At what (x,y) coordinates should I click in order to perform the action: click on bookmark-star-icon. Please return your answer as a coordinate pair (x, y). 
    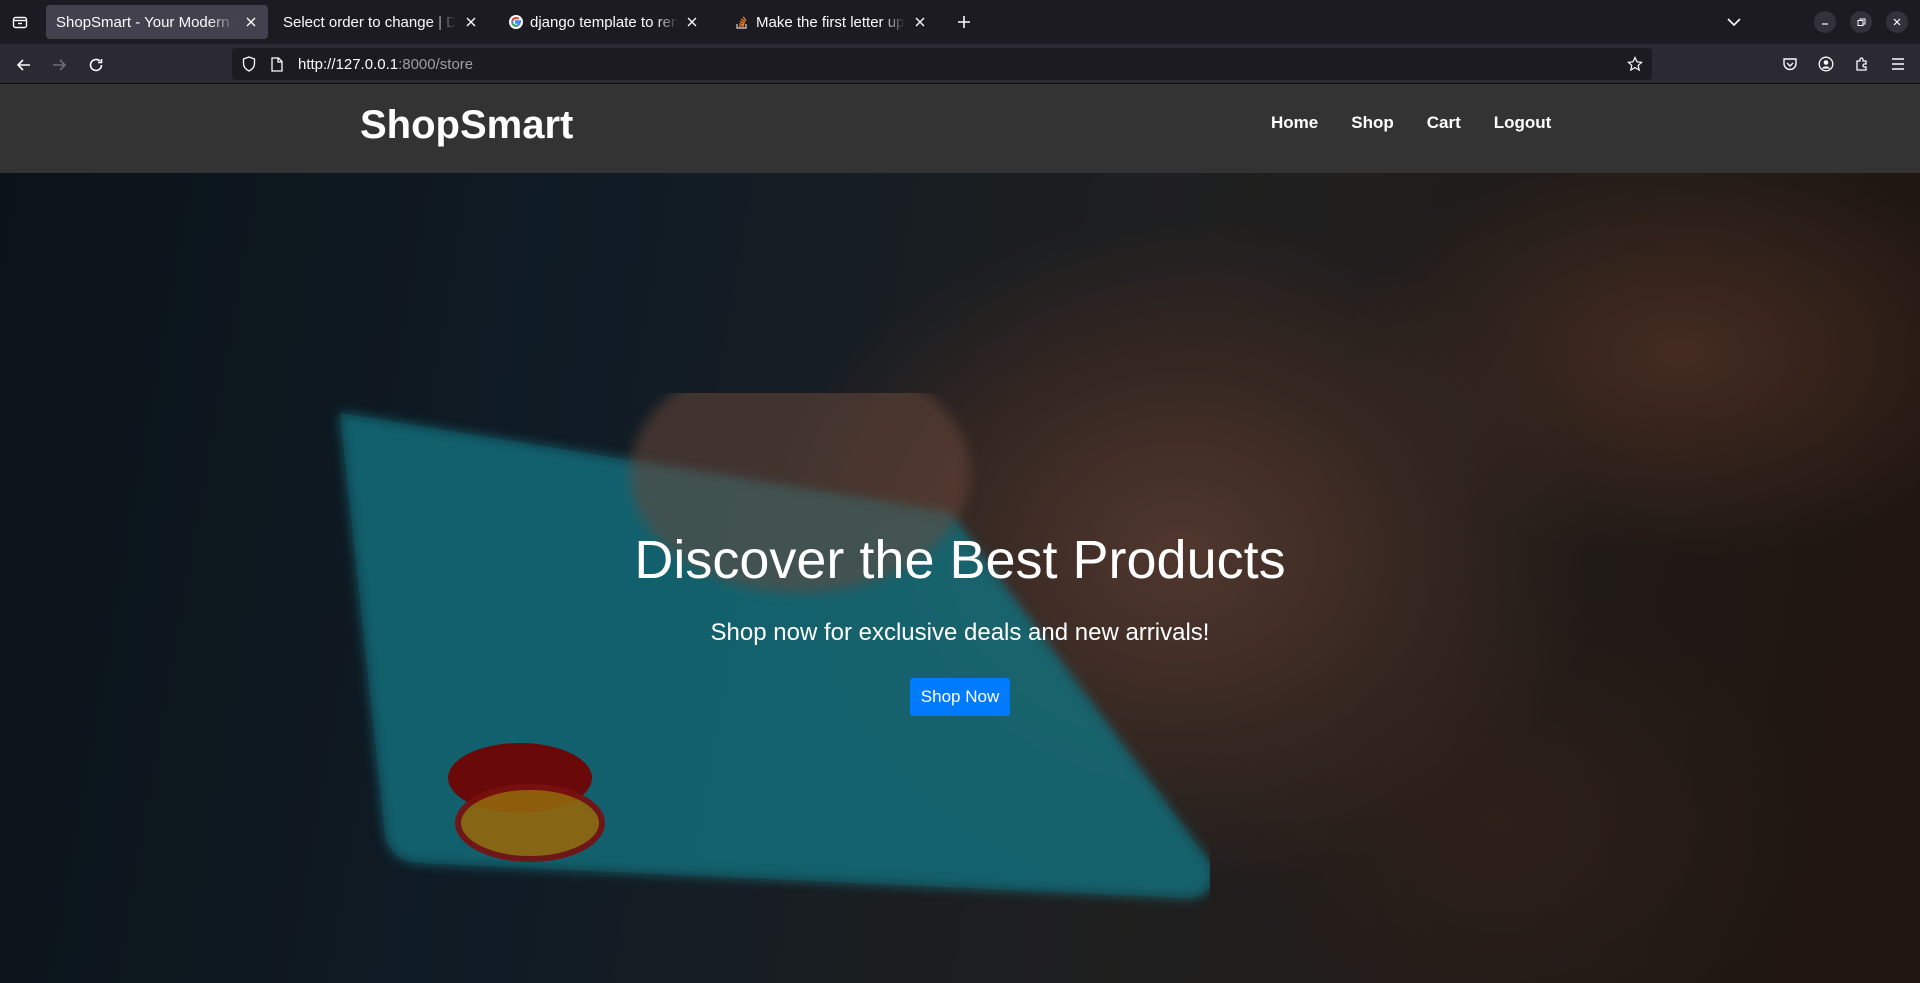
    Looking at the image, I should click on (1635, 64).